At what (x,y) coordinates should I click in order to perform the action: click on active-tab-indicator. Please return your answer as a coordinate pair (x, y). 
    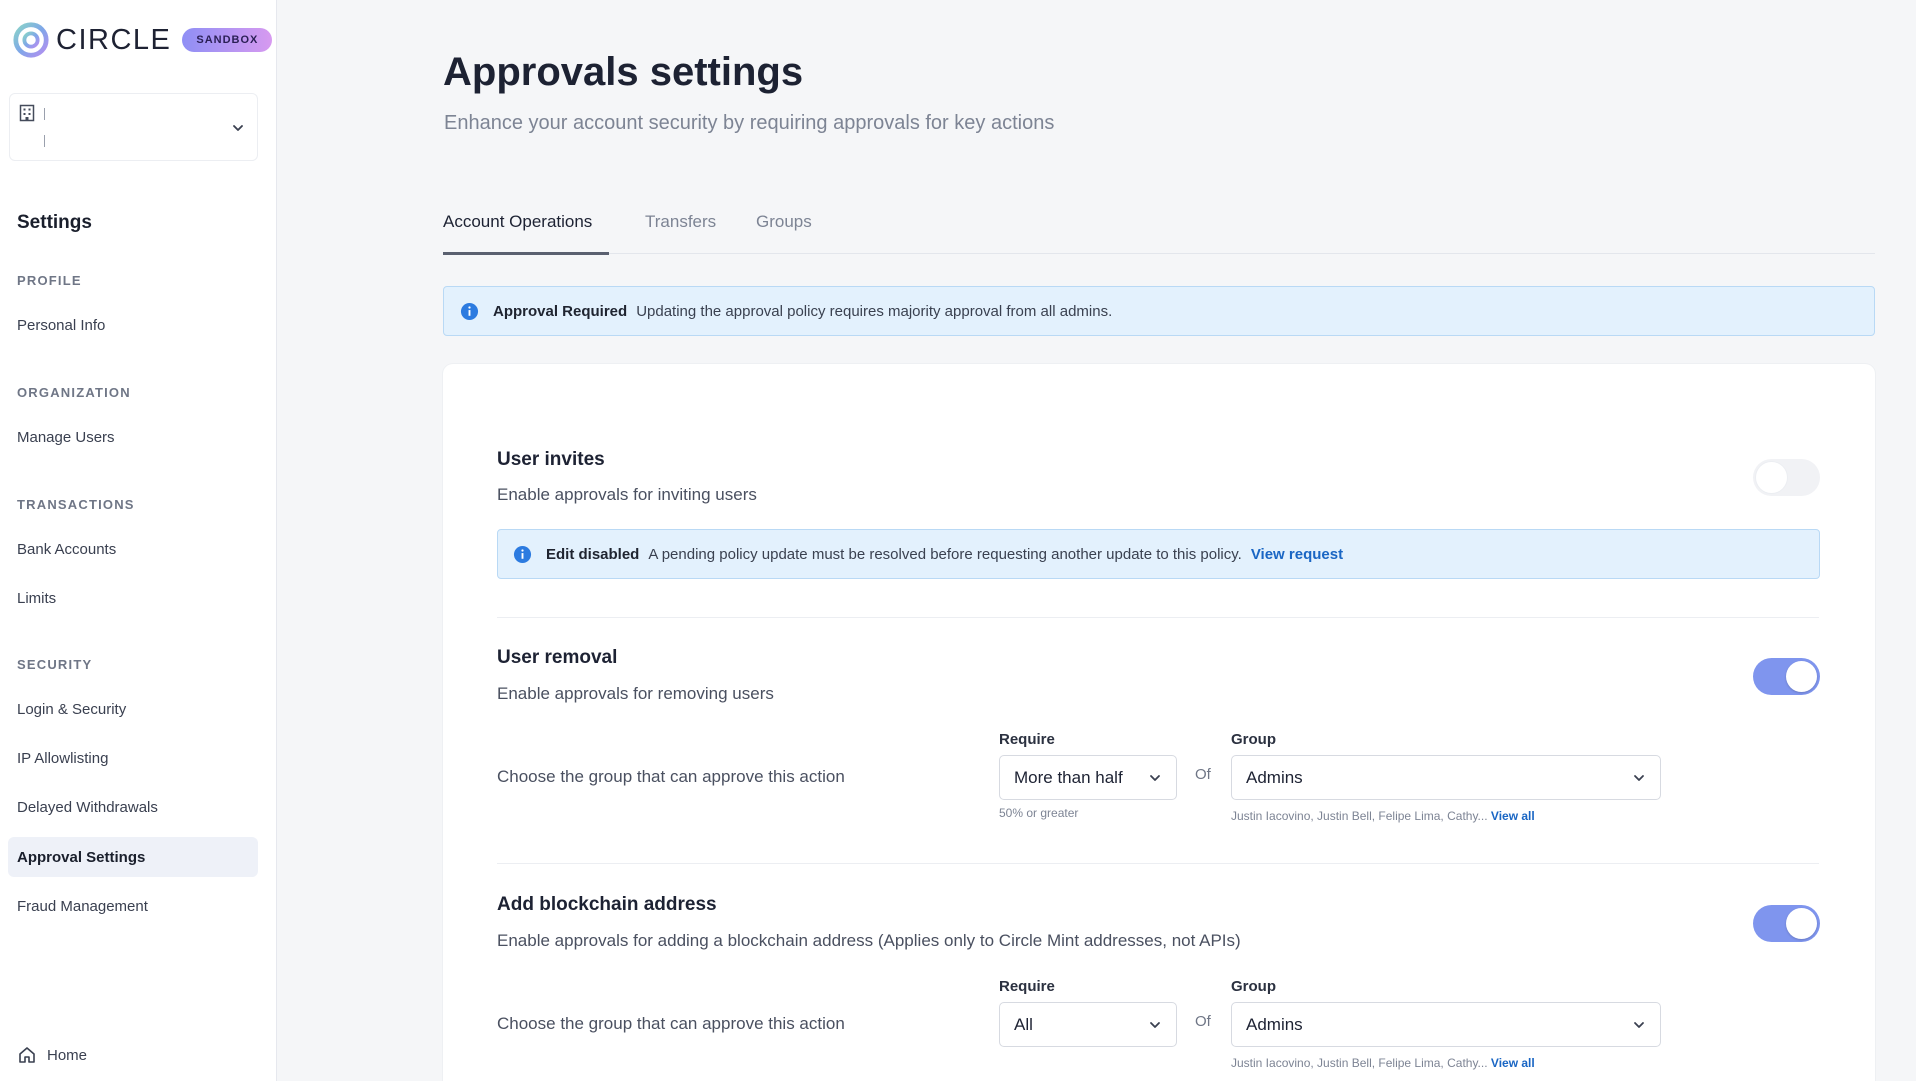
    Looking at the image, I should click on (526, 253).